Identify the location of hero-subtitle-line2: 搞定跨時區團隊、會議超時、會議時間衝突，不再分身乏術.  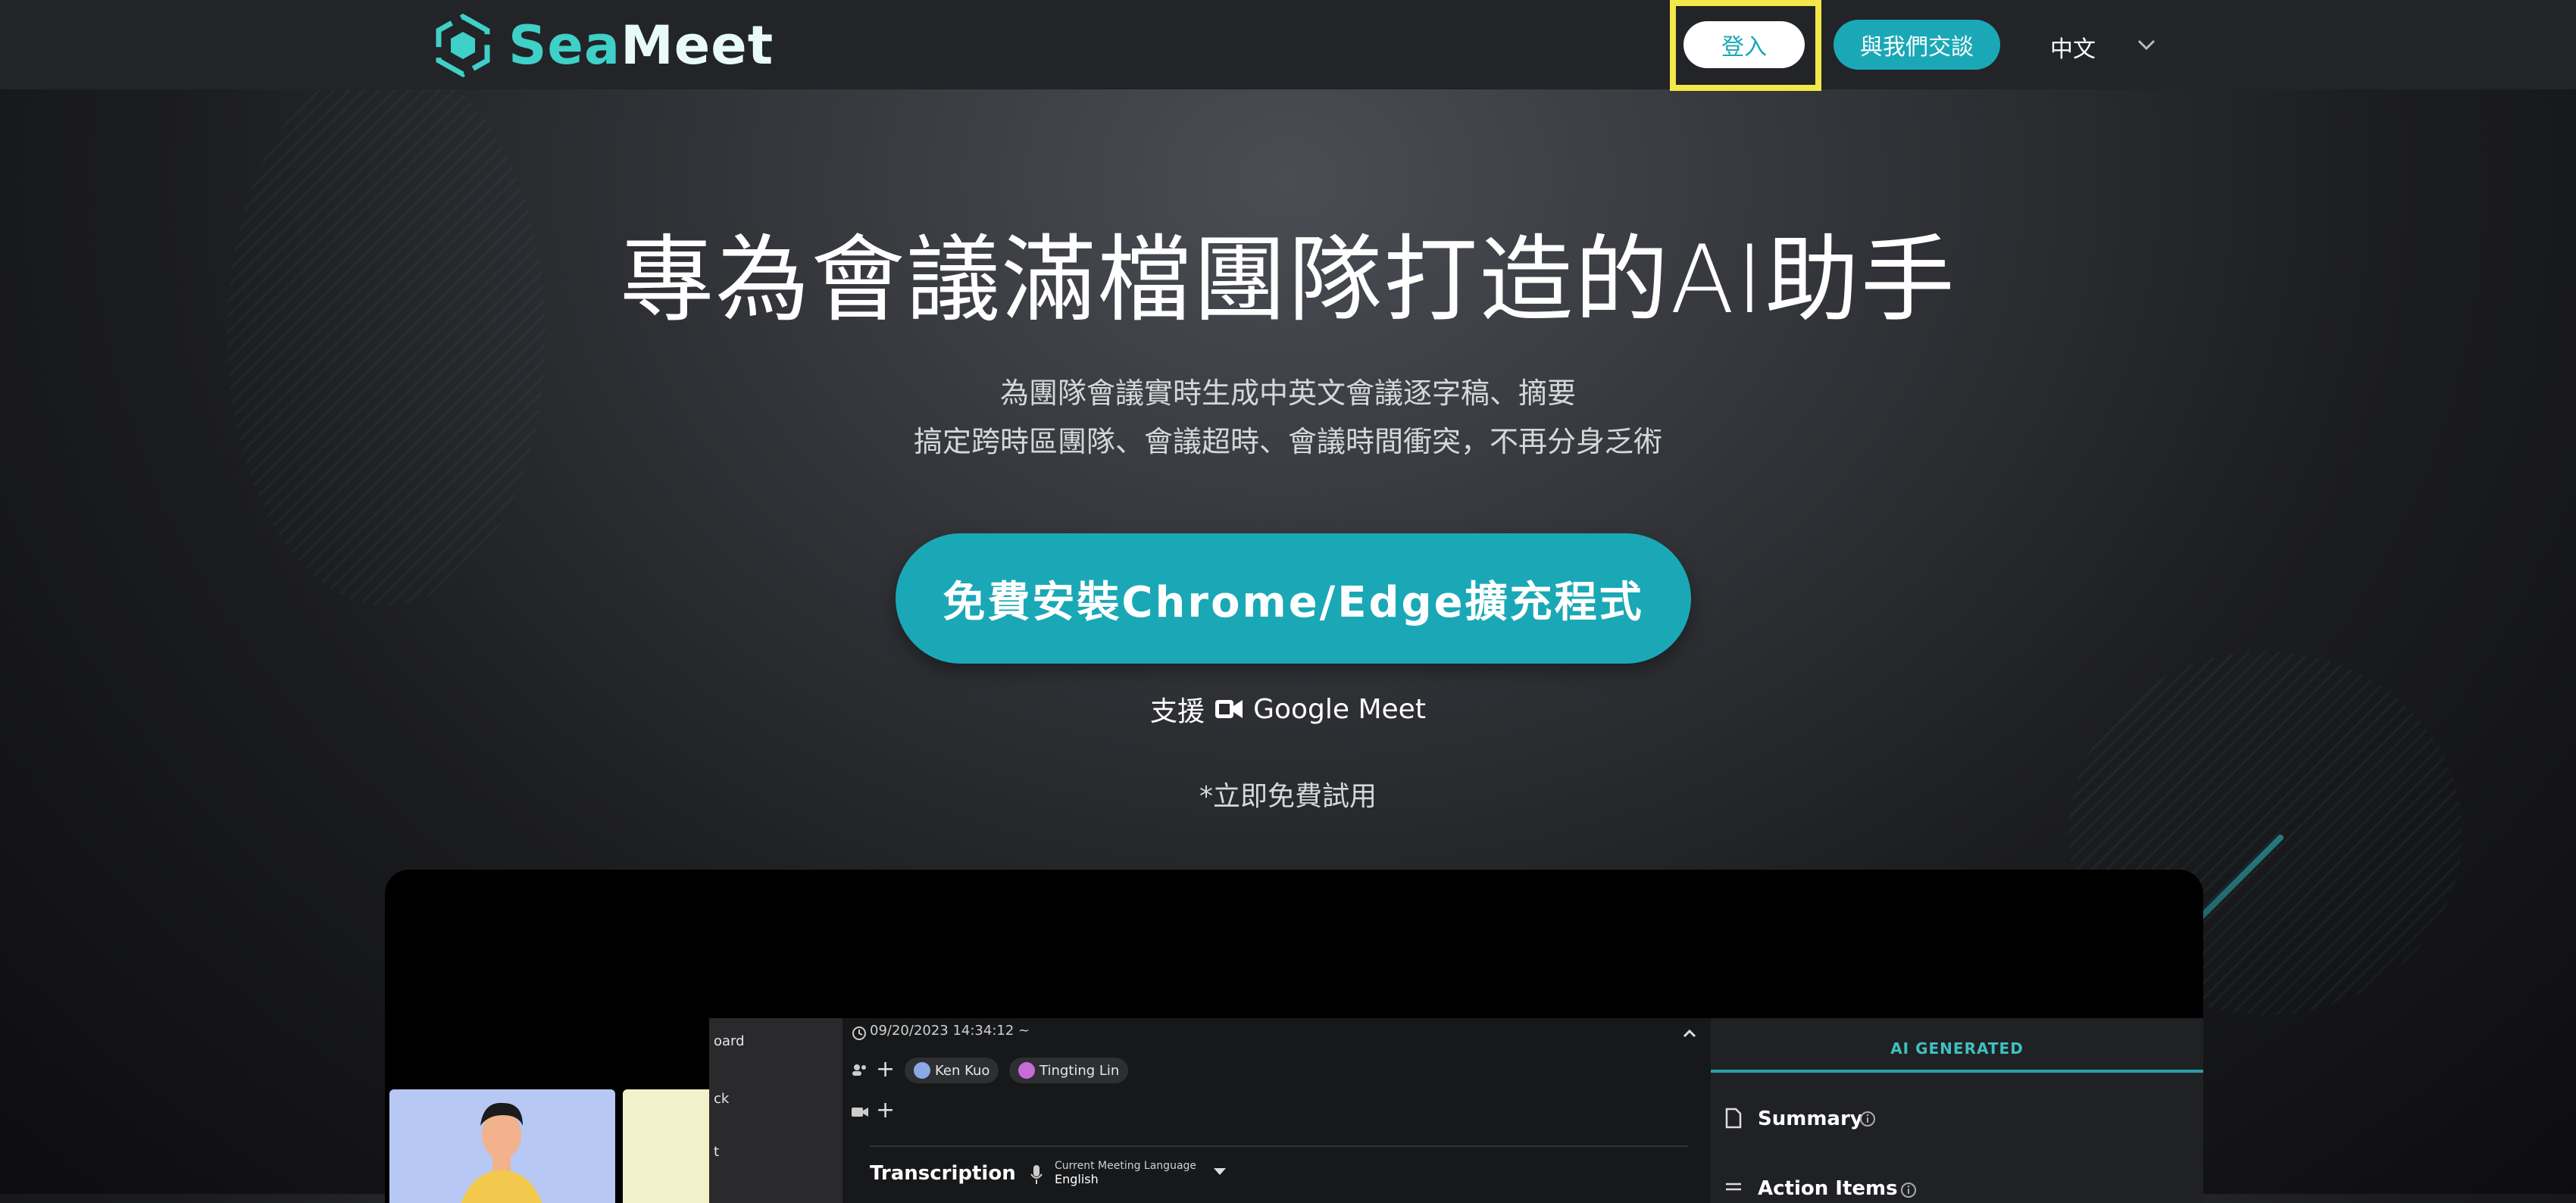
(1287, 441).